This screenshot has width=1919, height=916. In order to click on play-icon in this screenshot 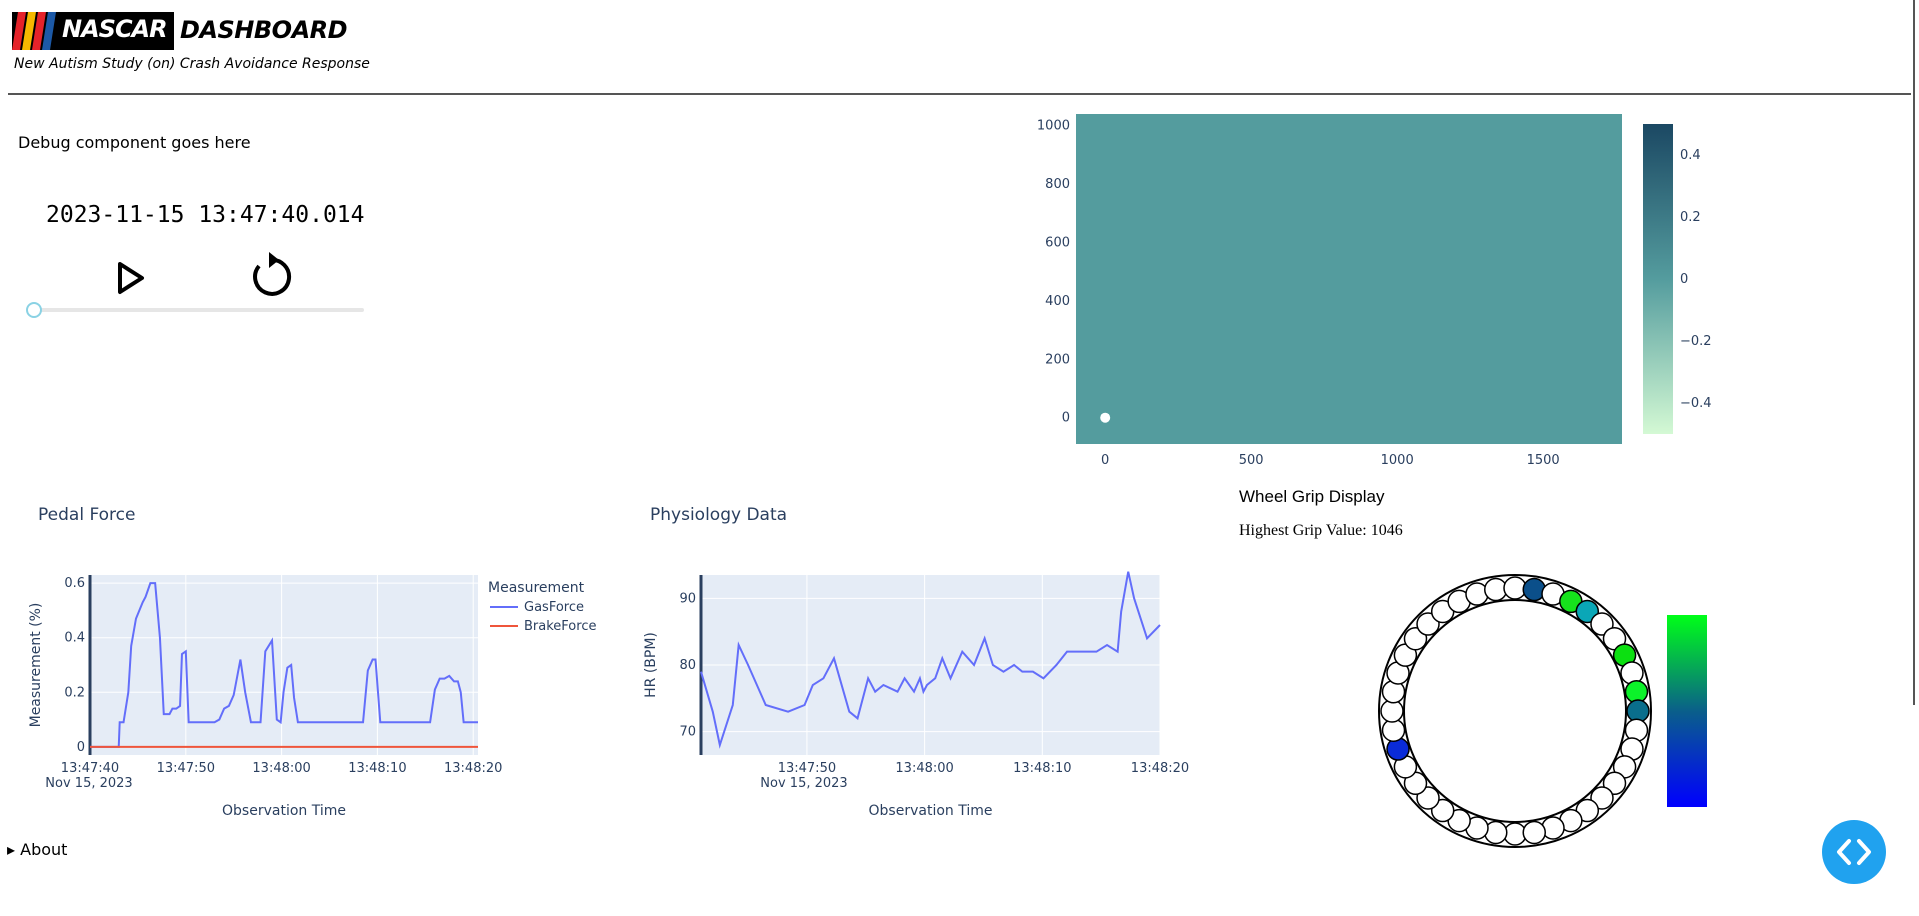, I will do `click(131, 278)`.